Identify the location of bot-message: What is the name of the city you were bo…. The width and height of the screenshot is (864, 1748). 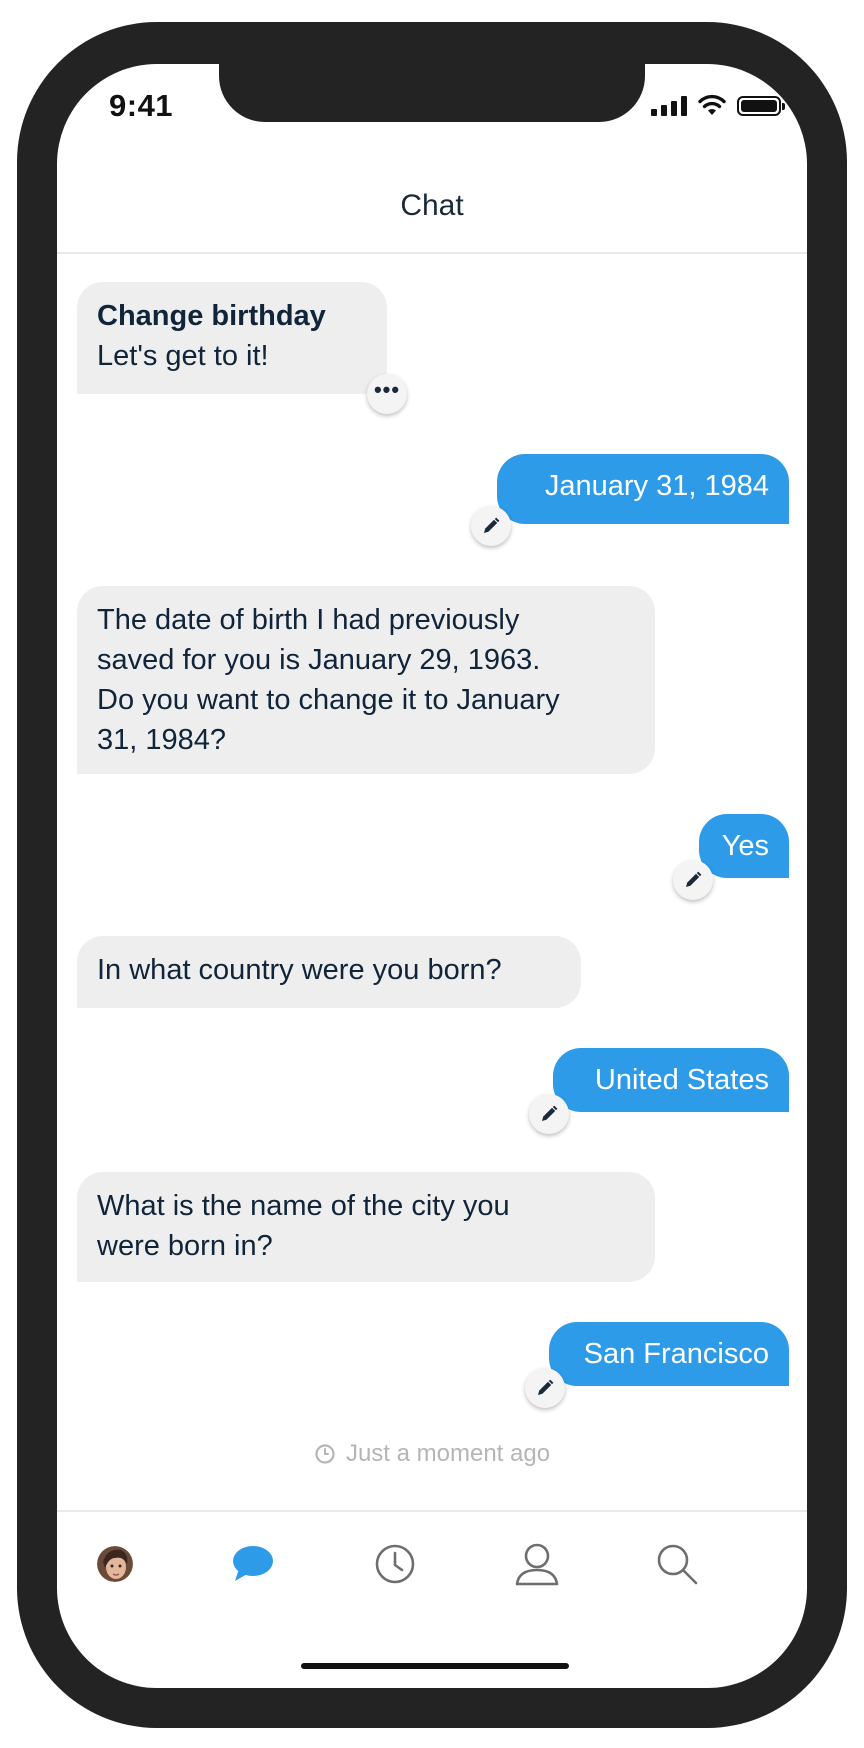
(366, 1227).